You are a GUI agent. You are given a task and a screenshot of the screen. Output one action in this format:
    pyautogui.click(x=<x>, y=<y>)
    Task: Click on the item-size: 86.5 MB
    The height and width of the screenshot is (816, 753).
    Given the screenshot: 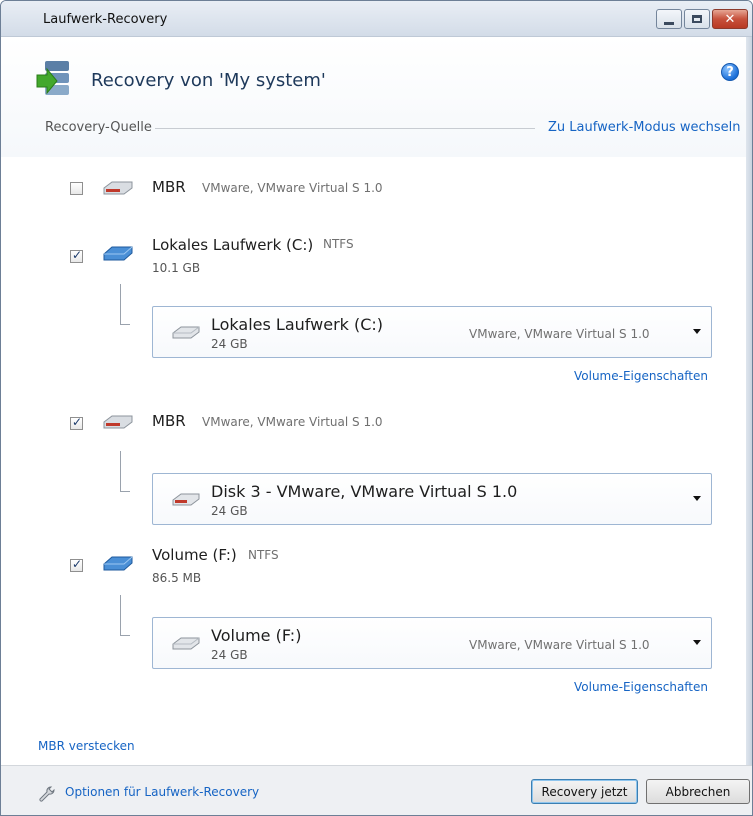 What is the action you would take?
    pyautogui.click(x=177, y=578)
    